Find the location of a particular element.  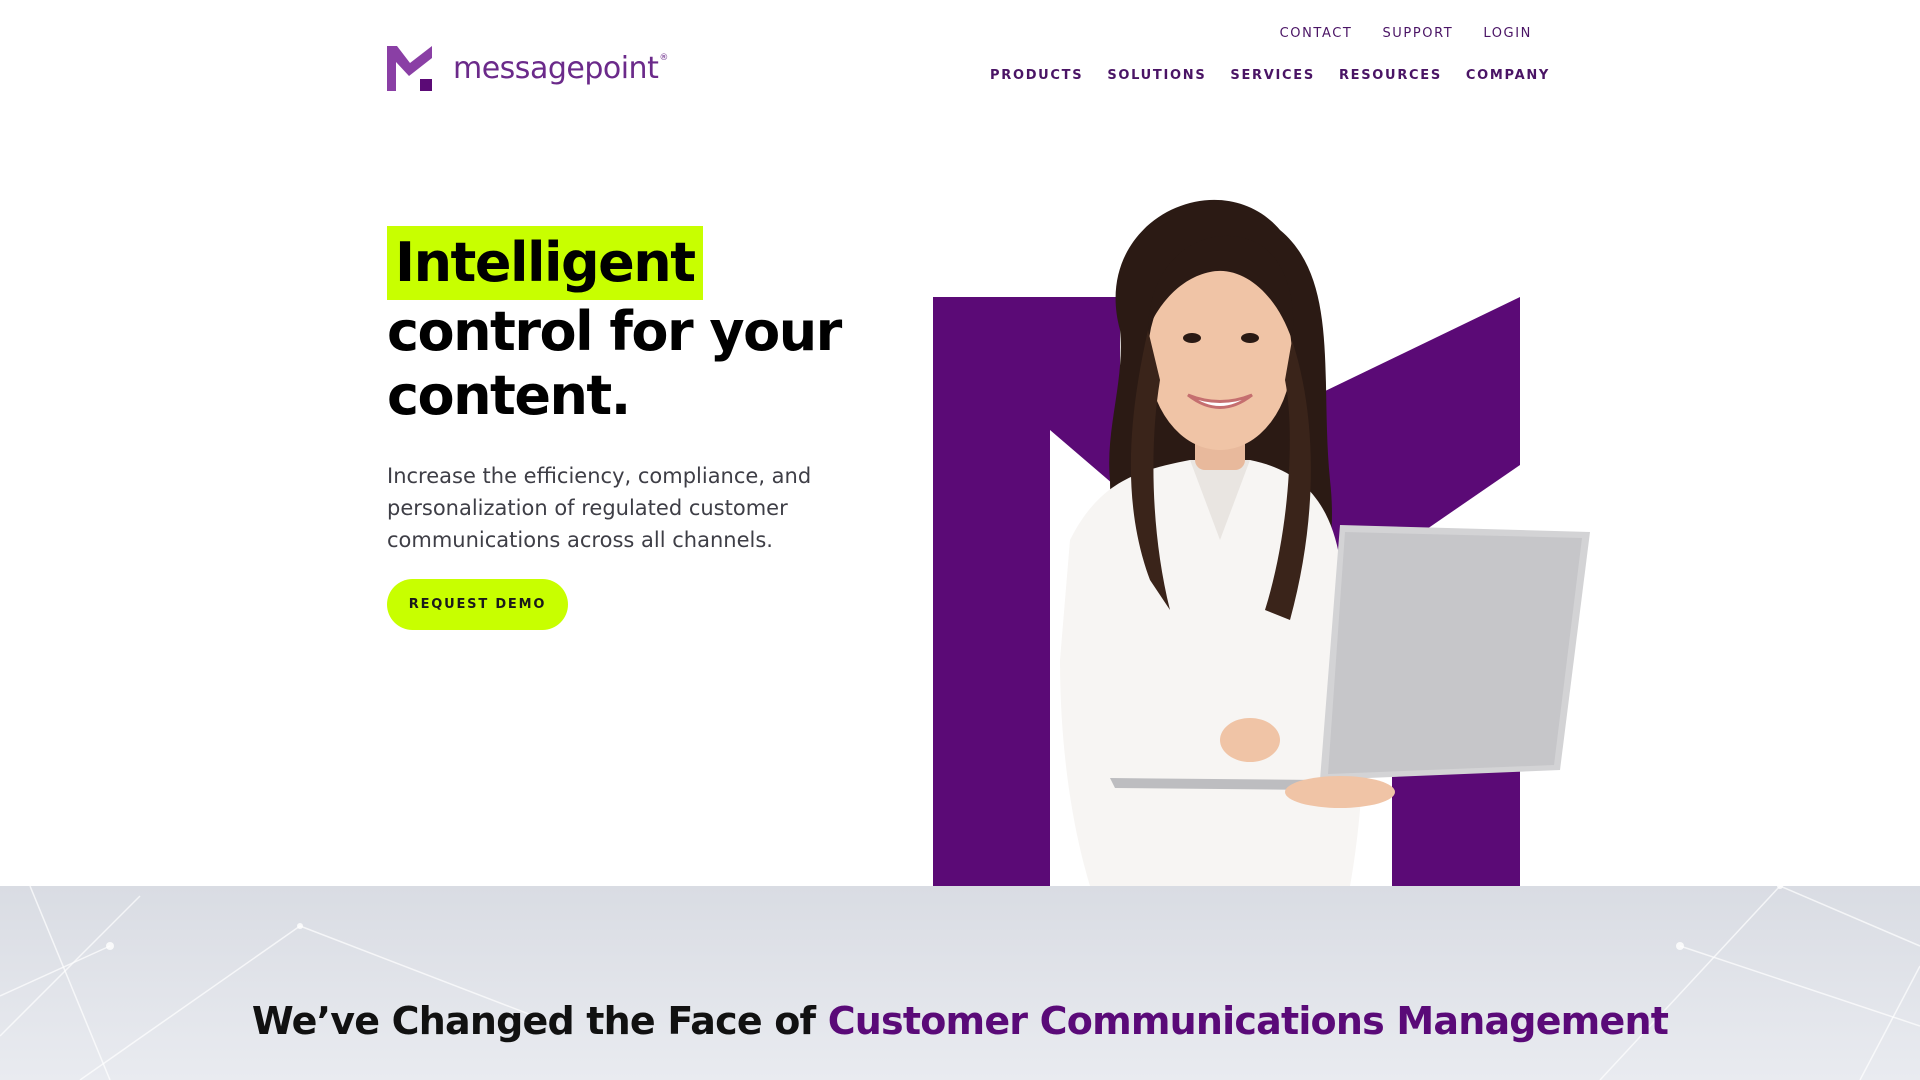

nav-services: SERVICES is located at coordinates (1272, 75).